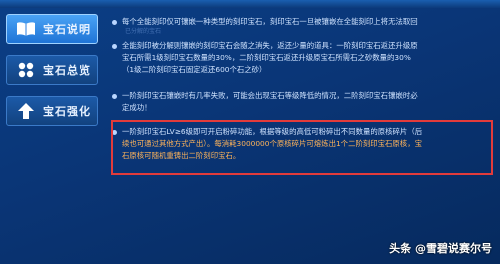 This screenshot has width=500, height=264. I want to click on watermark: 头条 @雪碧说赛尔号, so click(440, 248).